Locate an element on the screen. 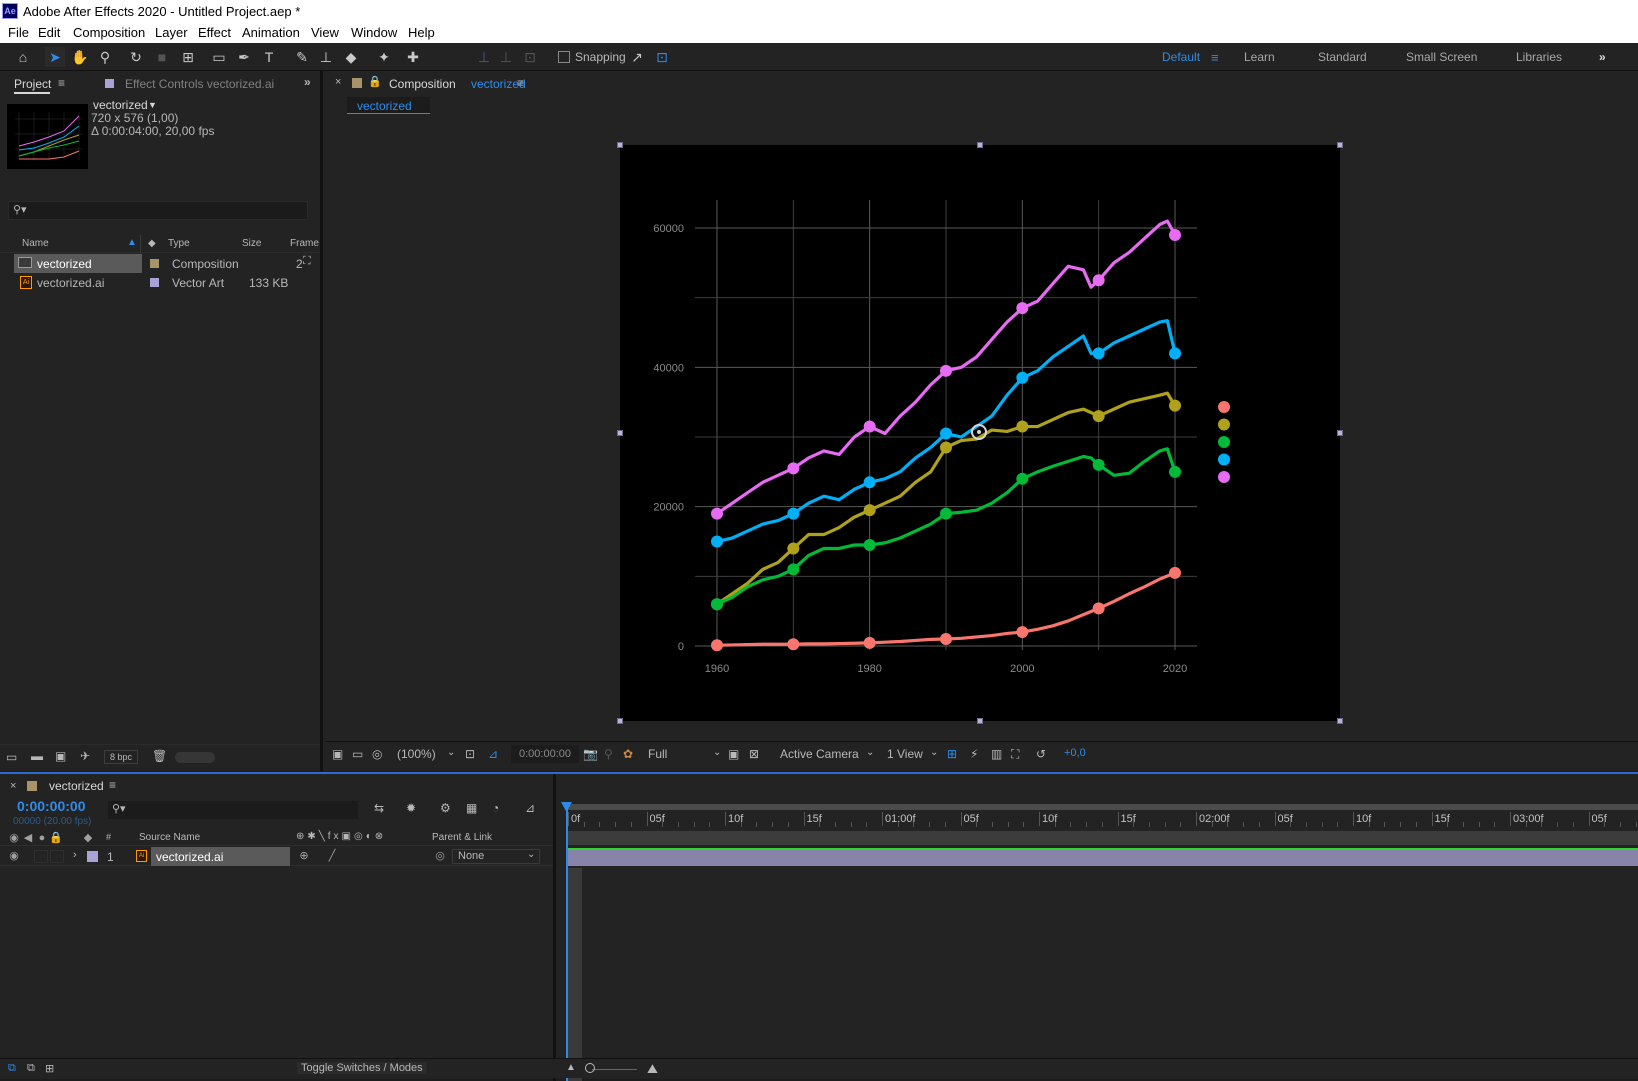 This screenshot has height=1081, width=1638. menu-composition: Composition is located at coordinates (109, 32).